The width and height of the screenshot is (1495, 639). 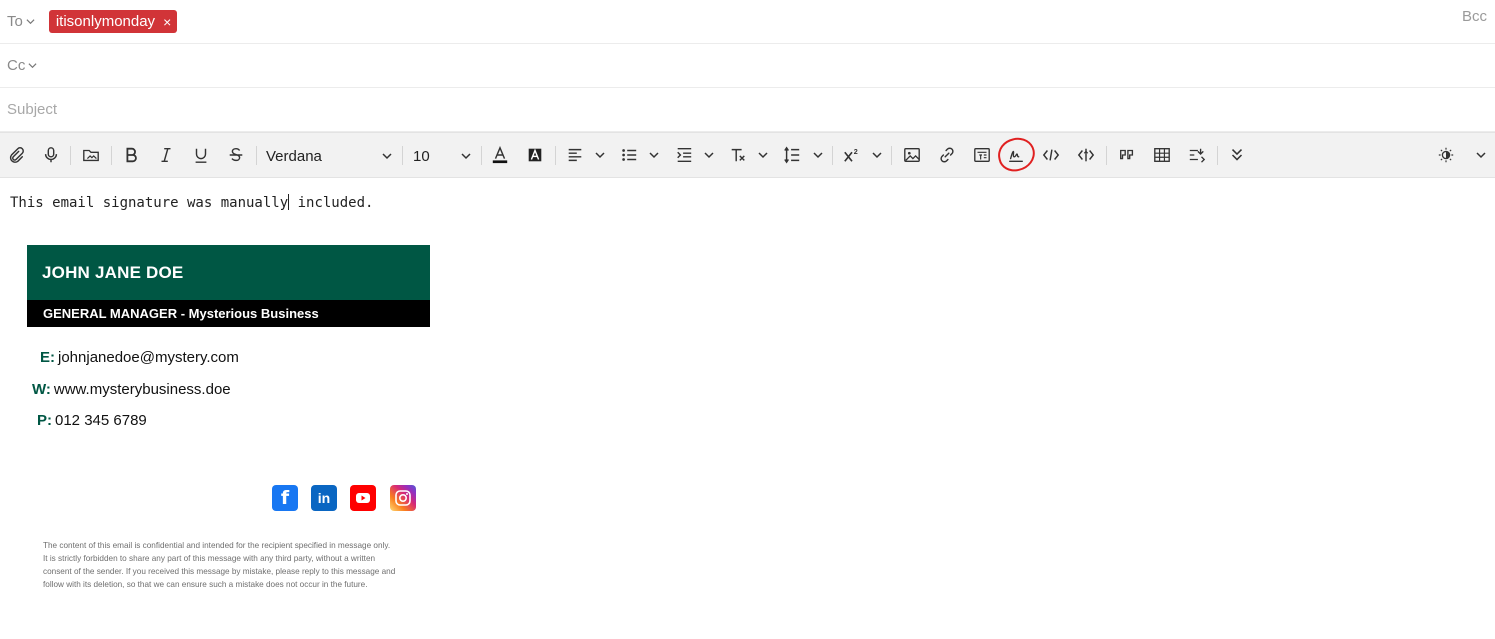 What do you see at coordinates (738, 155) in the screenshot?
I see `clear-format-icon` at bounding box center [738, 155].